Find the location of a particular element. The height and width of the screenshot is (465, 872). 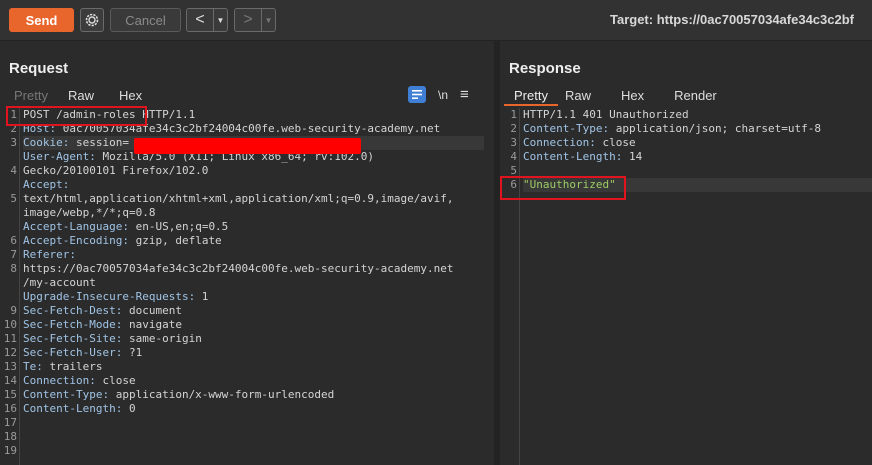

header-value: 1 is located at coordinates (202, 296).